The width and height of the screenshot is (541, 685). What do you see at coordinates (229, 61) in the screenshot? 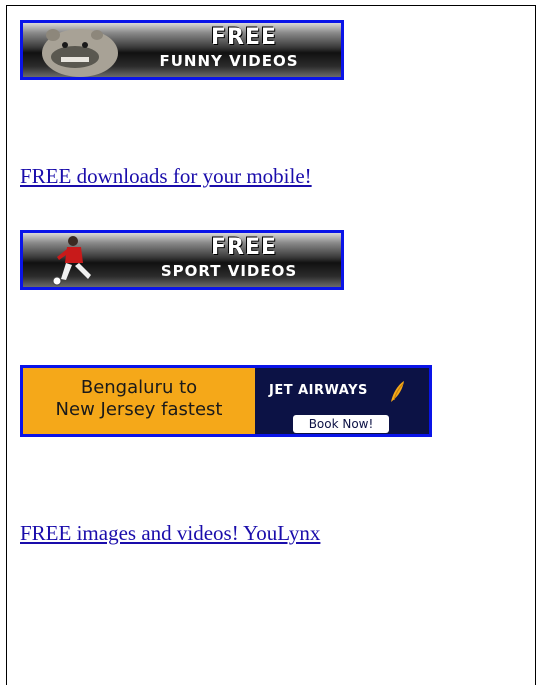
I see `banner-subtitle: FUNNY VIDEOS` at bounding box center [229, 61].